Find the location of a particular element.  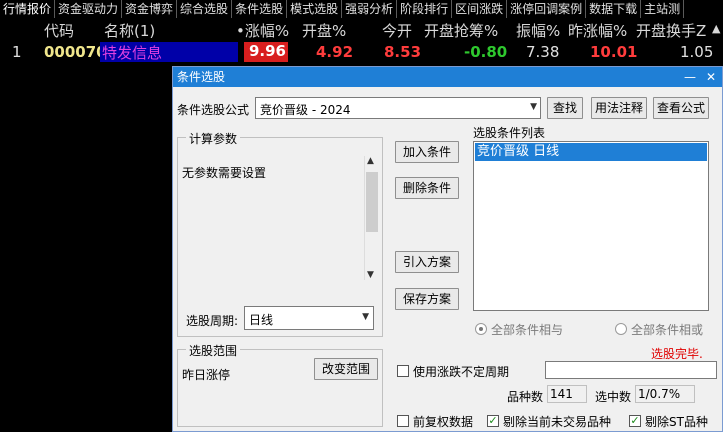

use-period-checkbox is located at coordinates (403, 371).